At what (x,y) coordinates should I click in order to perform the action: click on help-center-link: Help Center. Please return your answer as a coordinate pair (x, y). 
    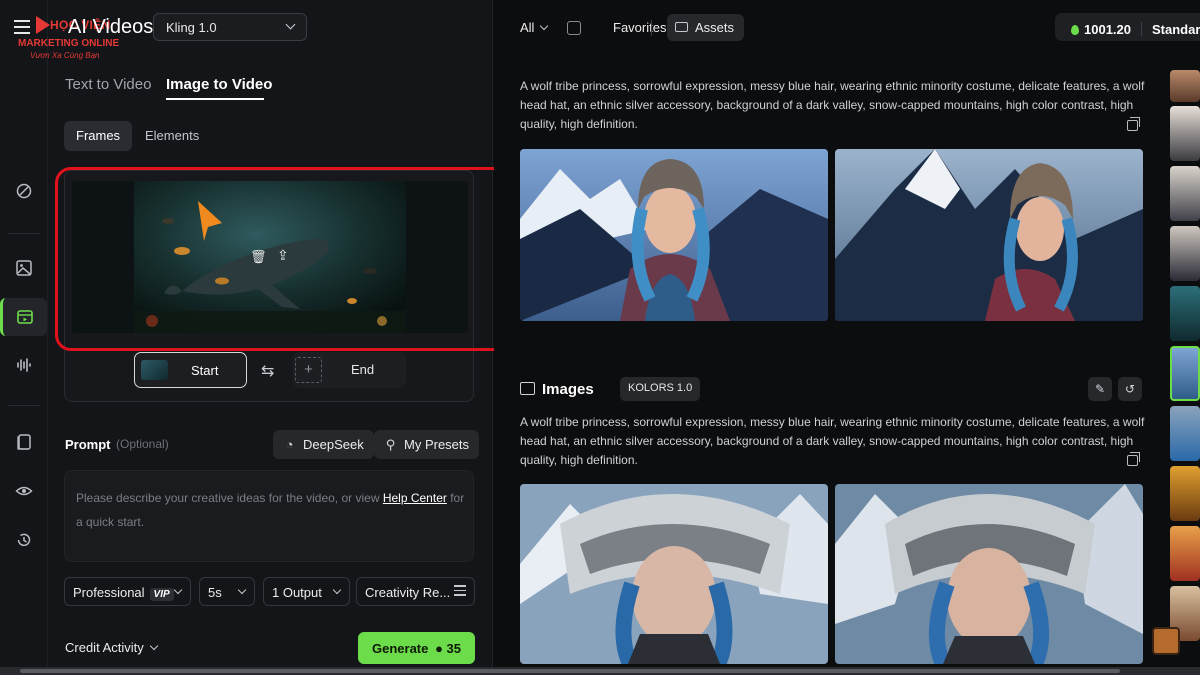
    Looking at the image, I should click on (415, 498).